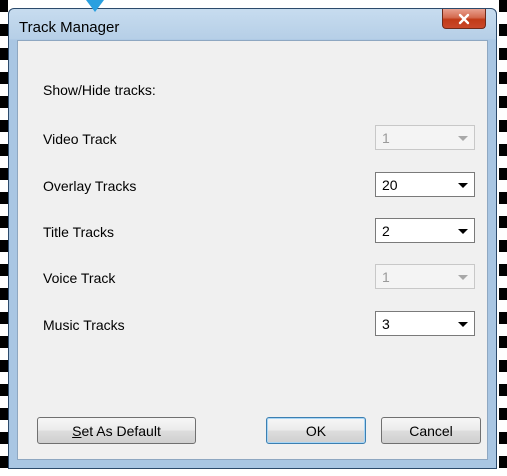  I want to click on music-tracks-label: Music Tracks, so click(84, 325).